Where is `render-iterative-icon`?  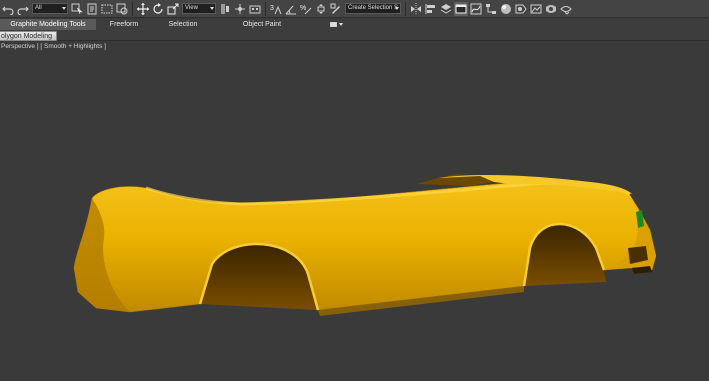
render-iterative-icon is located at coordinates (566, 9).